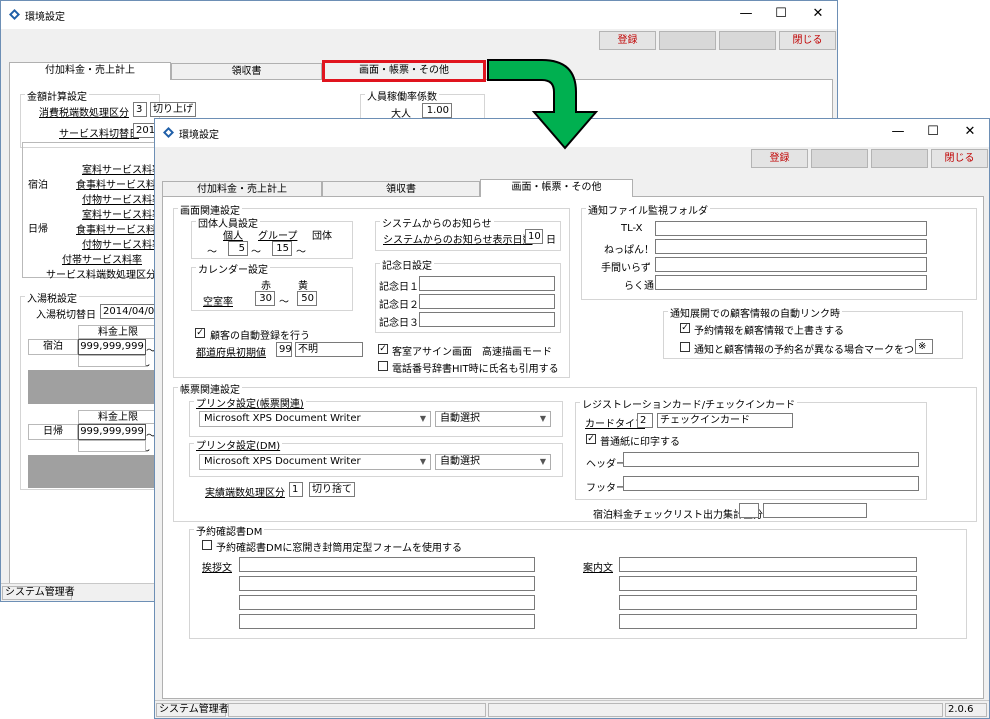 Image resolution: width=990 pixels, height=719 pixels. Describe the element at coordinates (278, 236) in the screenshot. I see `group-size-label: グループ` at that location.